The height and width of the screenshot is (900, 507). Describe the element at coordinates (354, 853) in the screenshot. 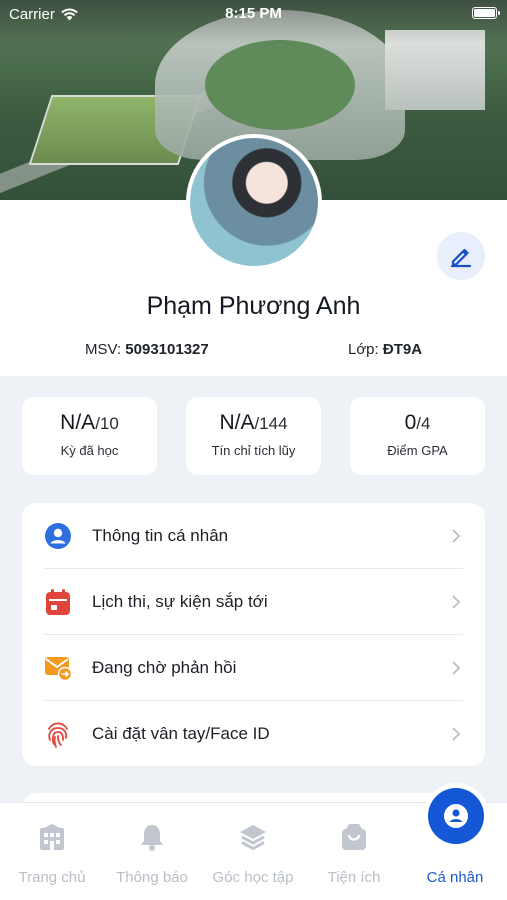

I see `tab-utilities: Tiện ích` at that location.